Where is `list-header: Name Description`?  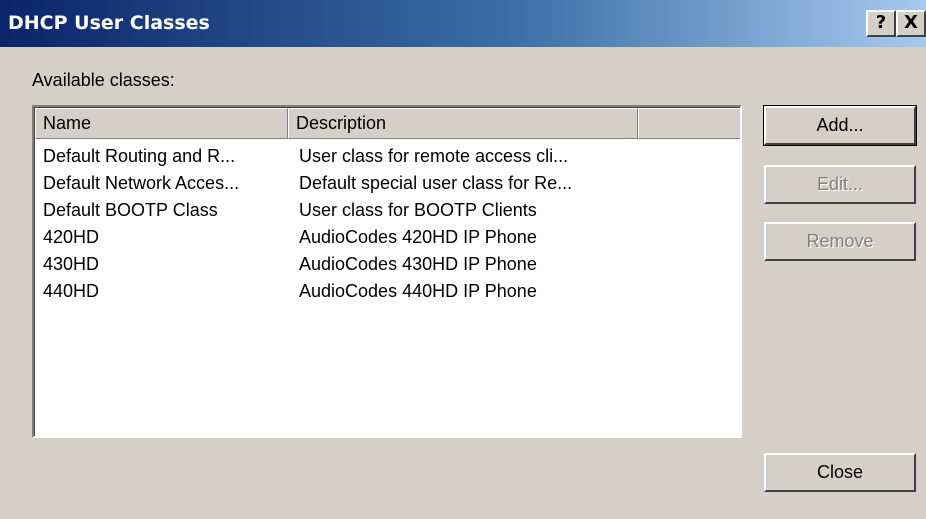
list-header: Name Description is located at coordinates (387, 123).